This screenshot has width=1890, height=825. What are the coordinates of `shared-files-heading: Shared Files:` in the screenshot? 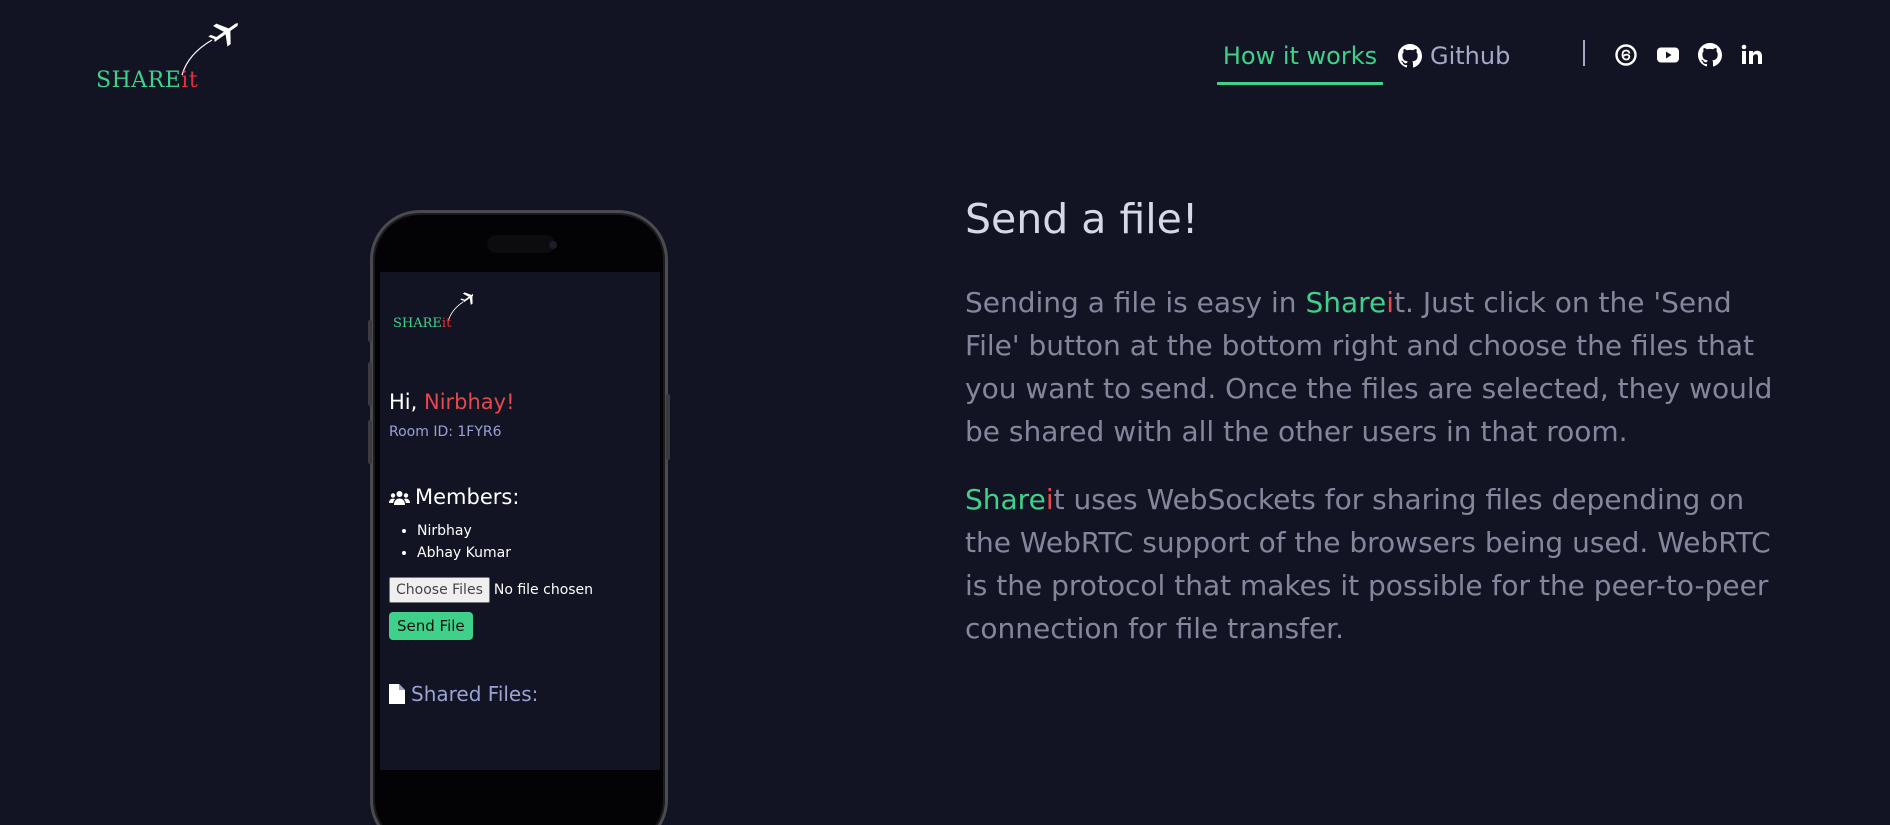 It's located at (463, 694).